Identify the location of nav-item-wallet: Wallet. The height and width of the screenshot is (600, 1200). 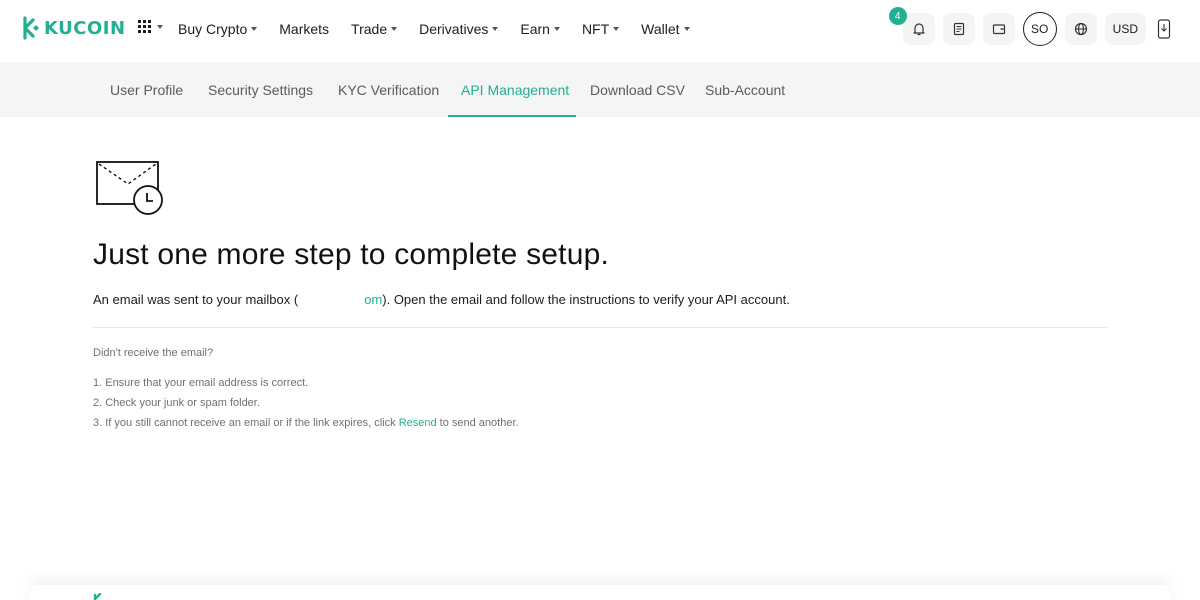
(665, 29).